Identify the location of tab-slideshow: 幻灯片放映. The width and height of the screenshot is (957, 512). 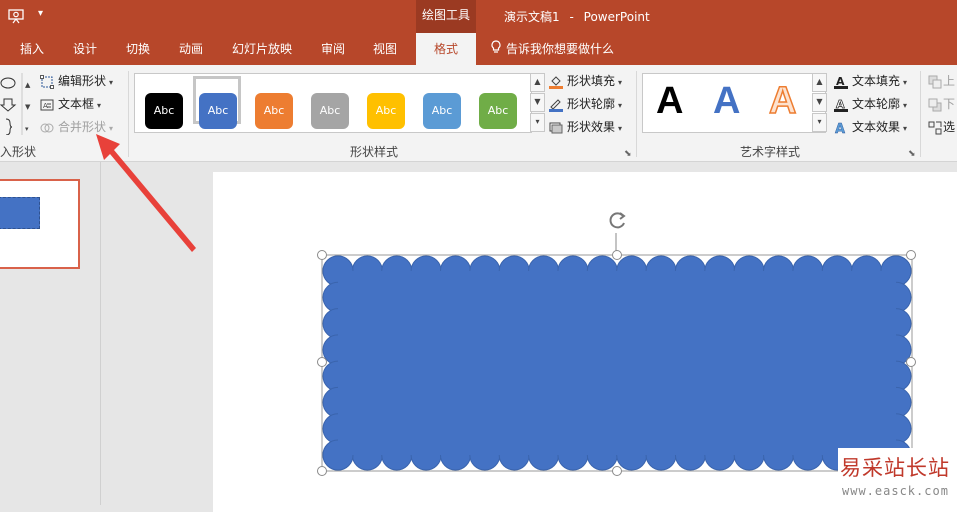
(262, 49).